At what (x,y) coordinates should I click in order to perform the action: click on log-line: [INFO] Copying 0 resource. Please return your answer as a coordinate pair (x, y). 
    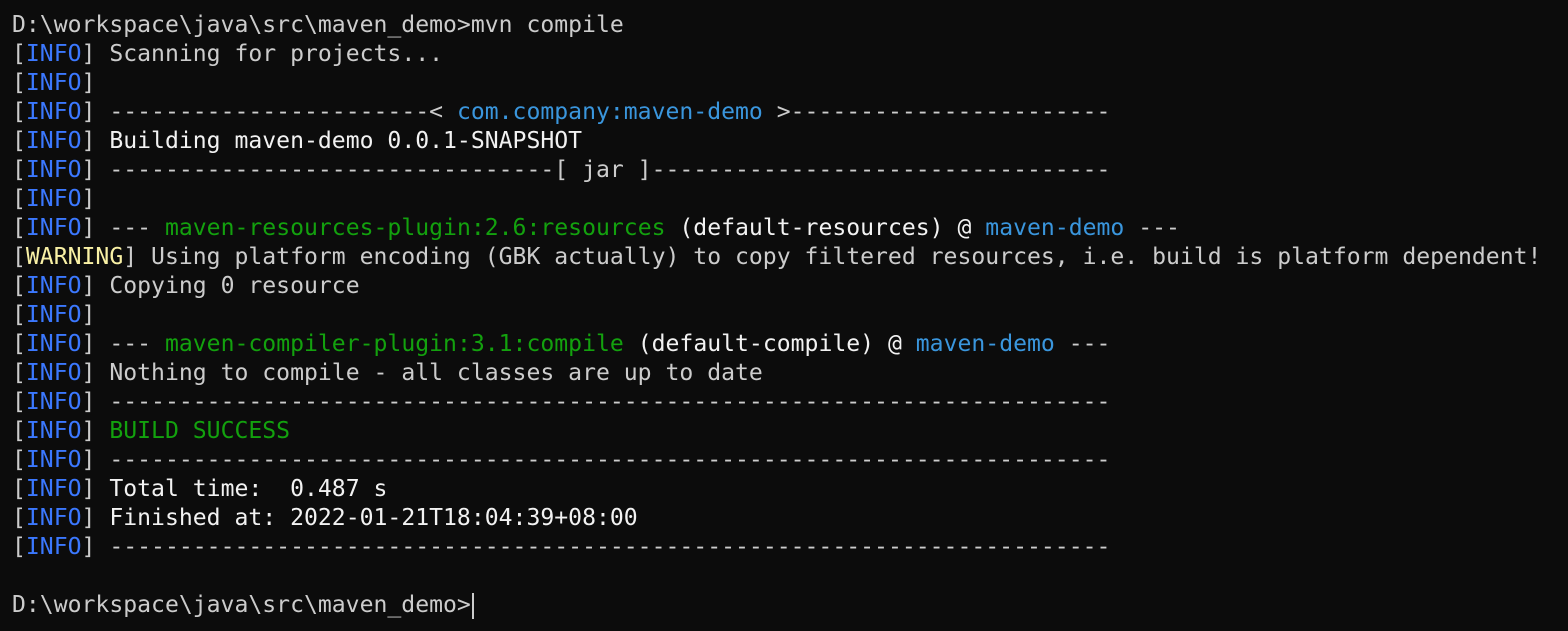
    Looking at the image, I should click on (186, 286).